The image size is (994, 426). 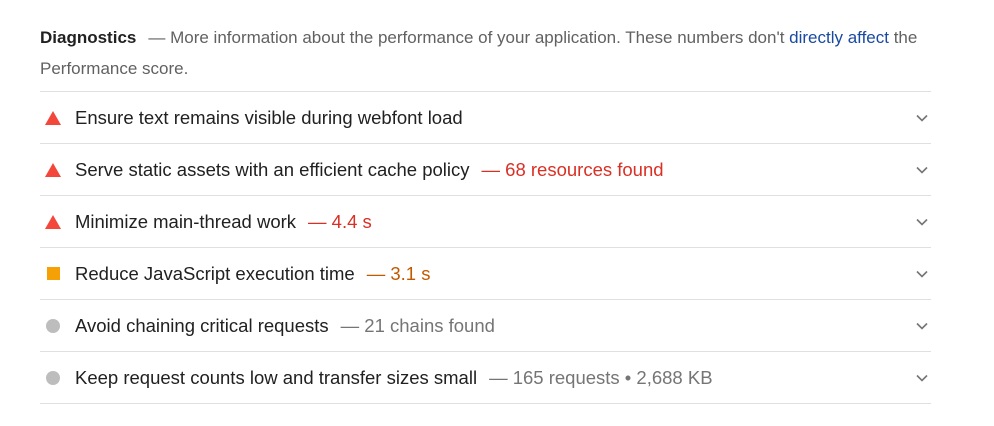 What do you see at coordinates (572, 169) in the screenshot?
I see `audit-metric: — 68 resources found` at bounding box center [572, 169].